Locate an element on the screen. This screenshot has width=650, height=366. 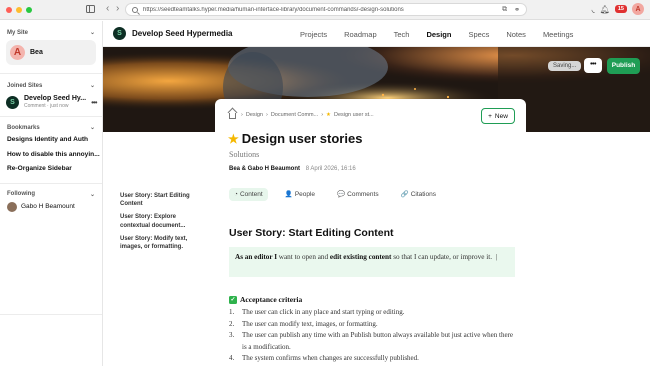
maximize-window-button is located at coordinates (29, 9).